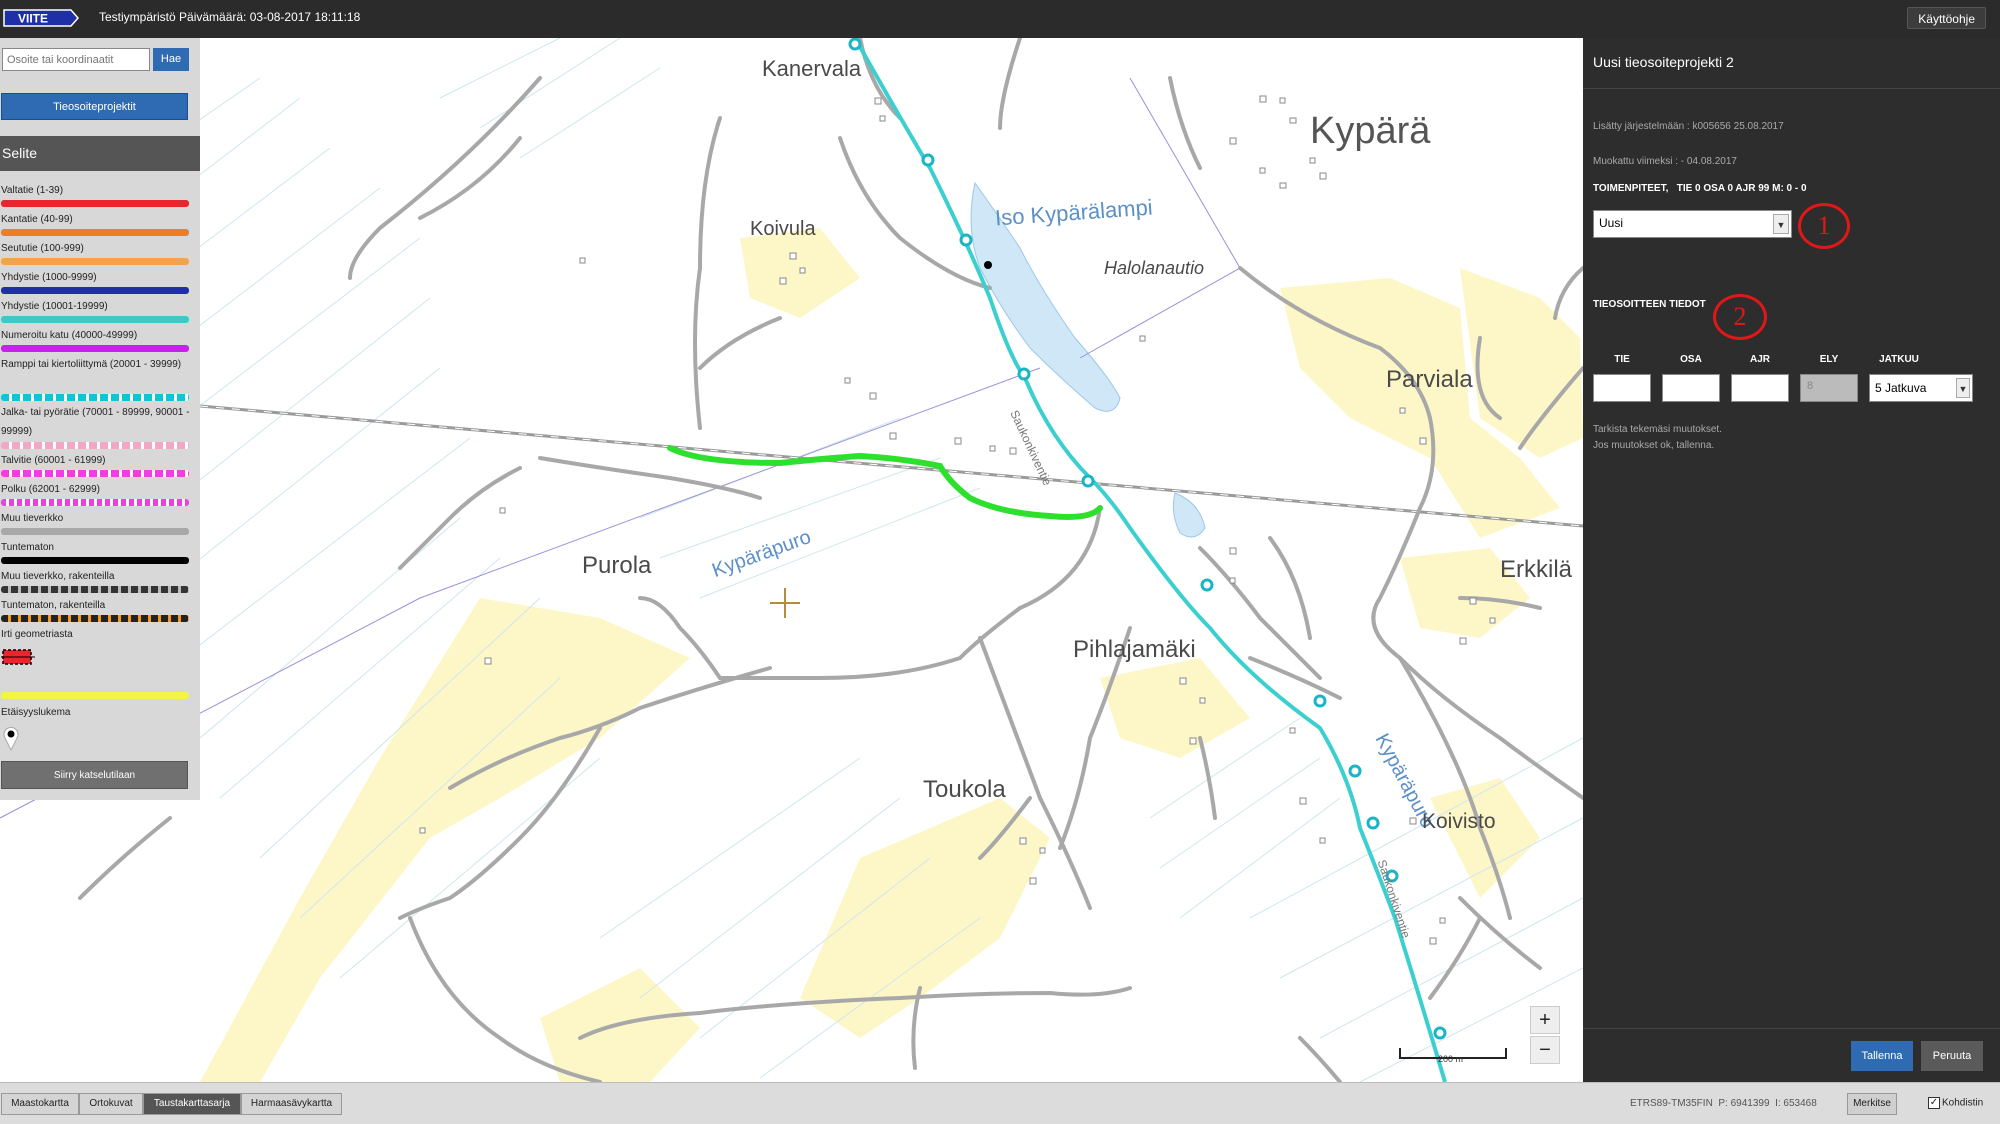  I want to click on legend-label: Kantatie (40-99), so click(37, 219).